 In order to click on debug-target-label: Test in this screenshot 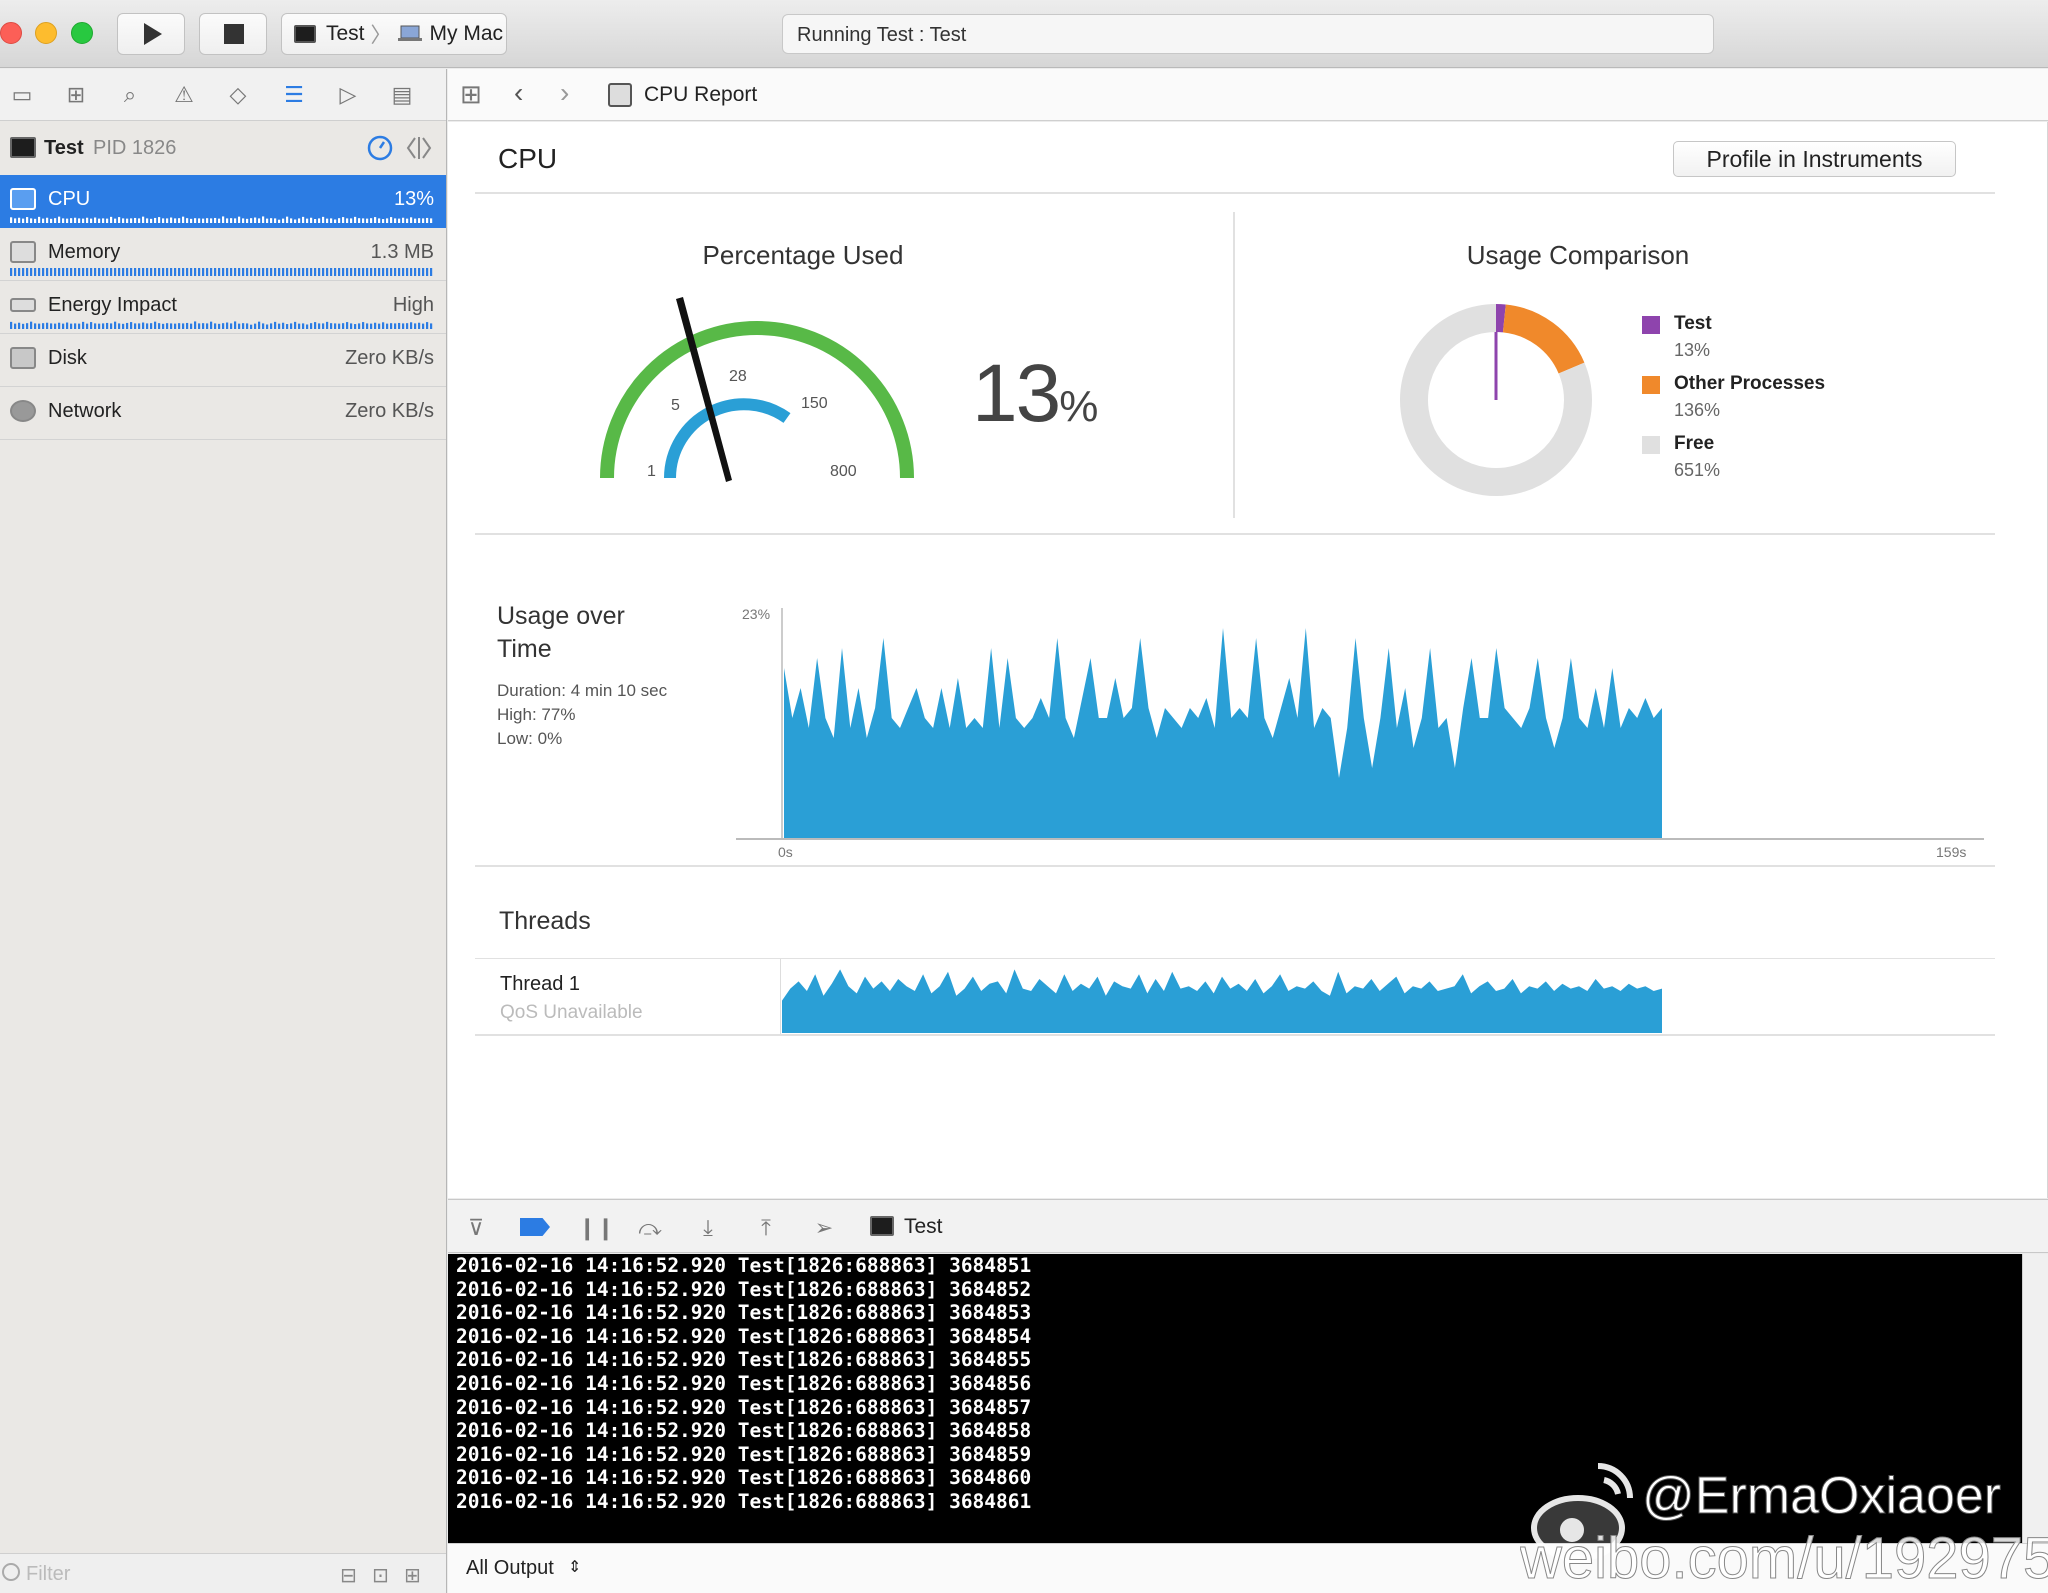, I will do `click(923, 1227)`.